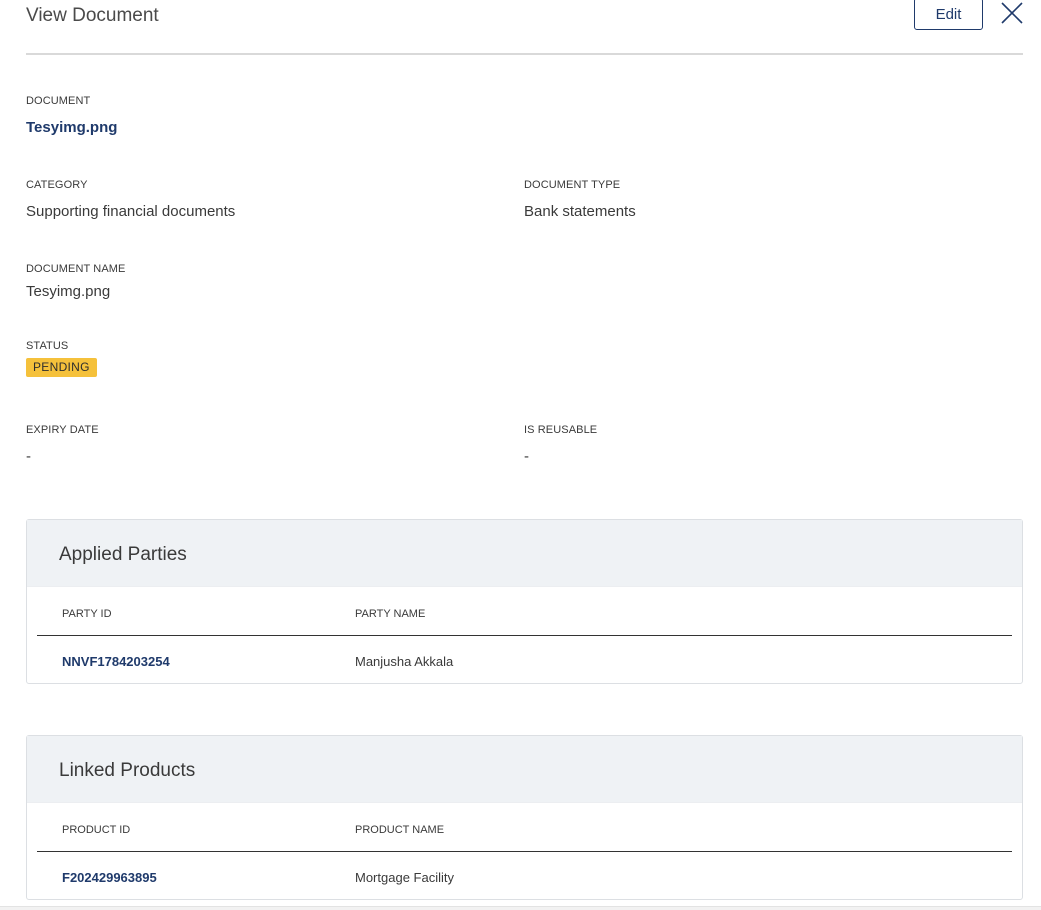  Describe the element at coordinates (400, 830) in the screenshot. I see `column-header-product-name: PRODUCT NAME` at that location.